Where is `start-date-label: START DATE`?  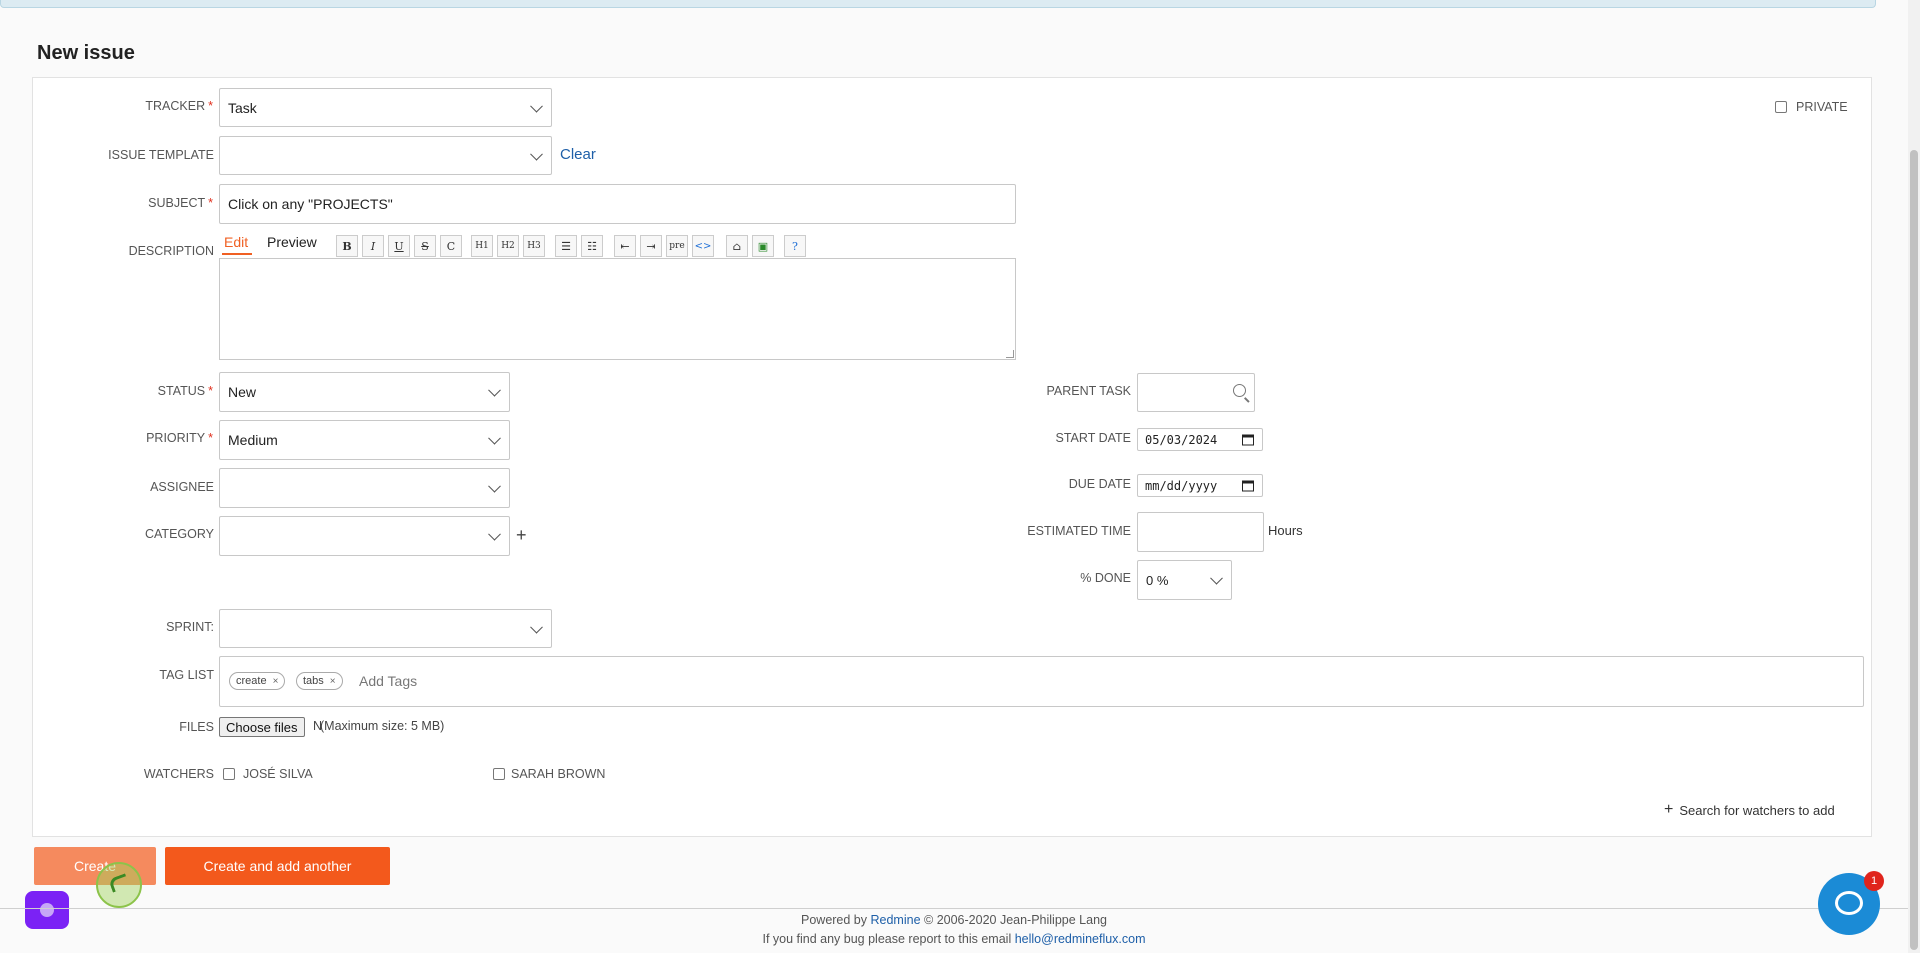 start-date-label: START DATE is located at coordinates (1093, 438).